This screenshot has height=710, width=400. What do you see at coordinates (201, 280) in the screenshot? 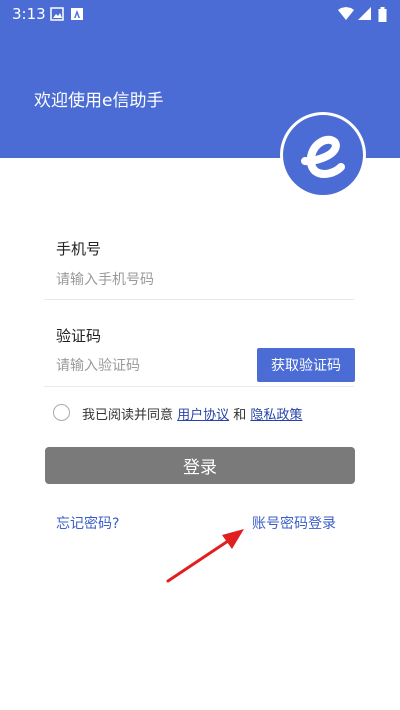
I see `phone-input` at bounding box center [201, 280].